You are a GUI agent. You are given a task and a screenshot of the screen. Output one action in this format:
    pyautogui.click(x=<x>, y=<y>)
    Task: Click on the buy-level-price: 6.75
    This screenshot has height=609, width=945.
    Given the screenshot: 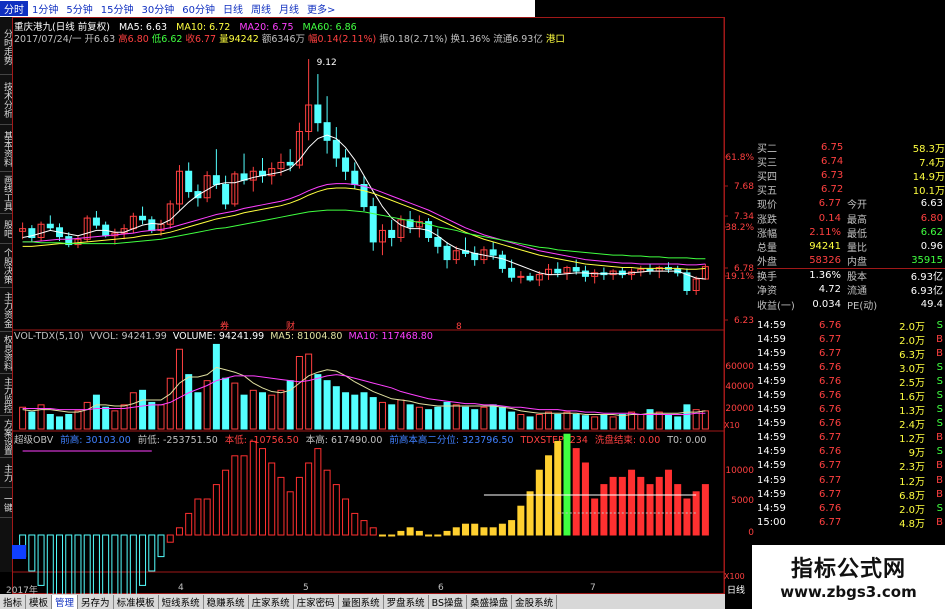 What is the action you would take?
    pyautogui.click(x=832, y=147)
    